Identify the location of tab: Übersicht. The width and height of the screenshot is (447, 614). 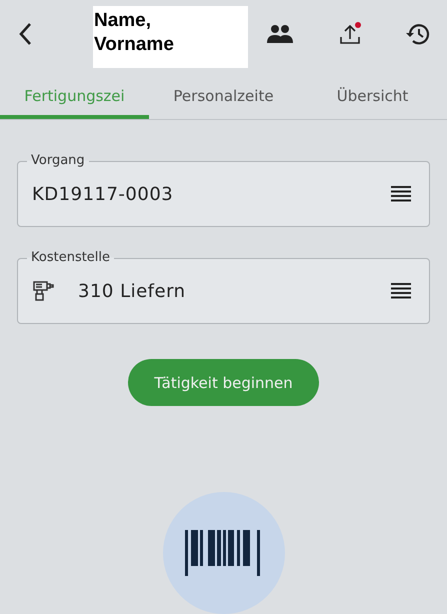
(372, 93).